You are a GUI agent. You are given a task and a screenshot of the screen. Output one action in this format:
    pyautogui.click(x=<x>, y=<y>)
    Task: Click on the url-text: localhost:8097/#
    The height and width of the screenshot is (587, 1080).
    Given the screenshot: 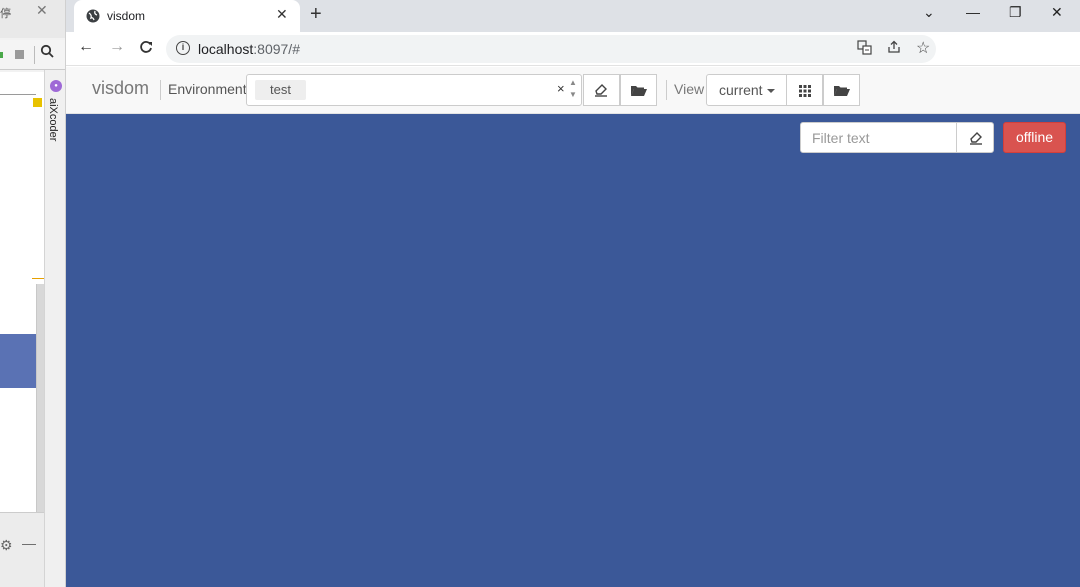 What is the action you would take?
    pyautogui.click(x=249, y=49)
    